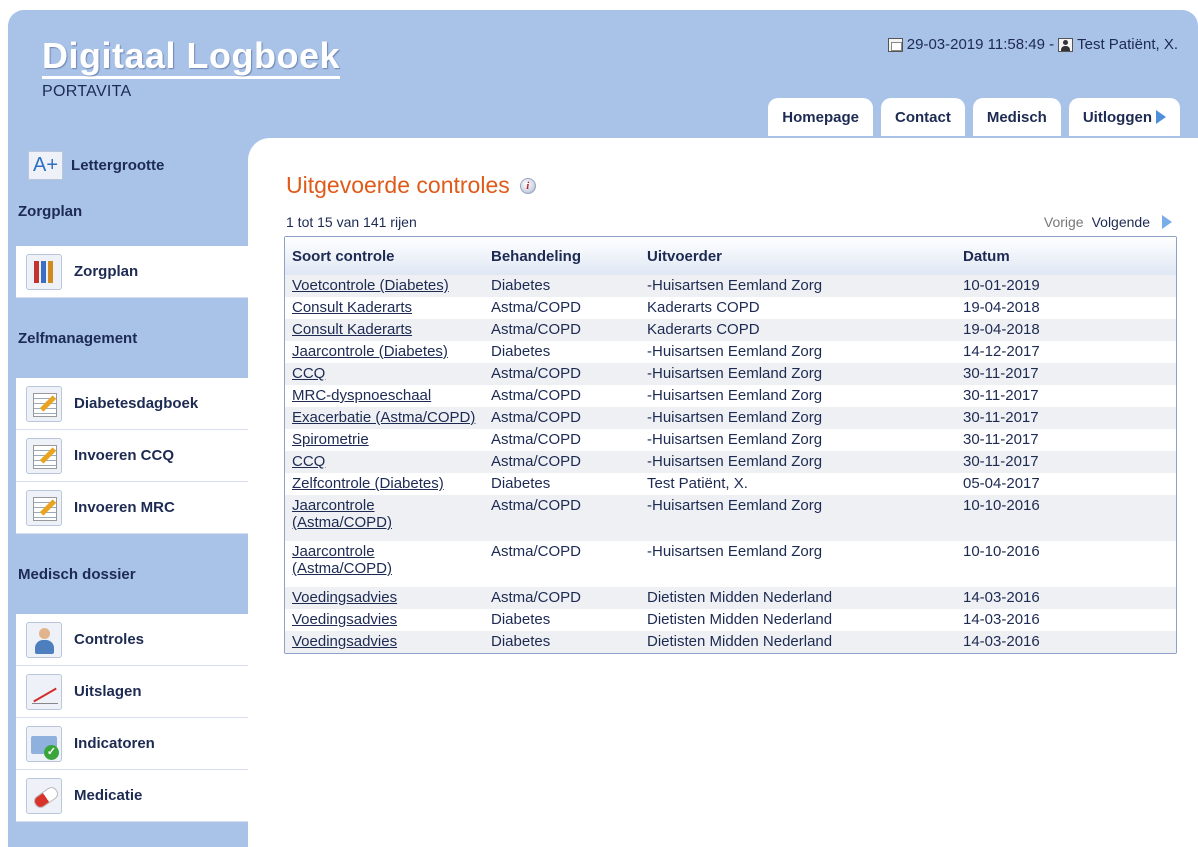 The width and height of the screenshot is (1198, 847). What do you see at coordinates (330, 439) in the screenshot?
I see `control-link: Spirometrie` at bounding box center [330, 439].